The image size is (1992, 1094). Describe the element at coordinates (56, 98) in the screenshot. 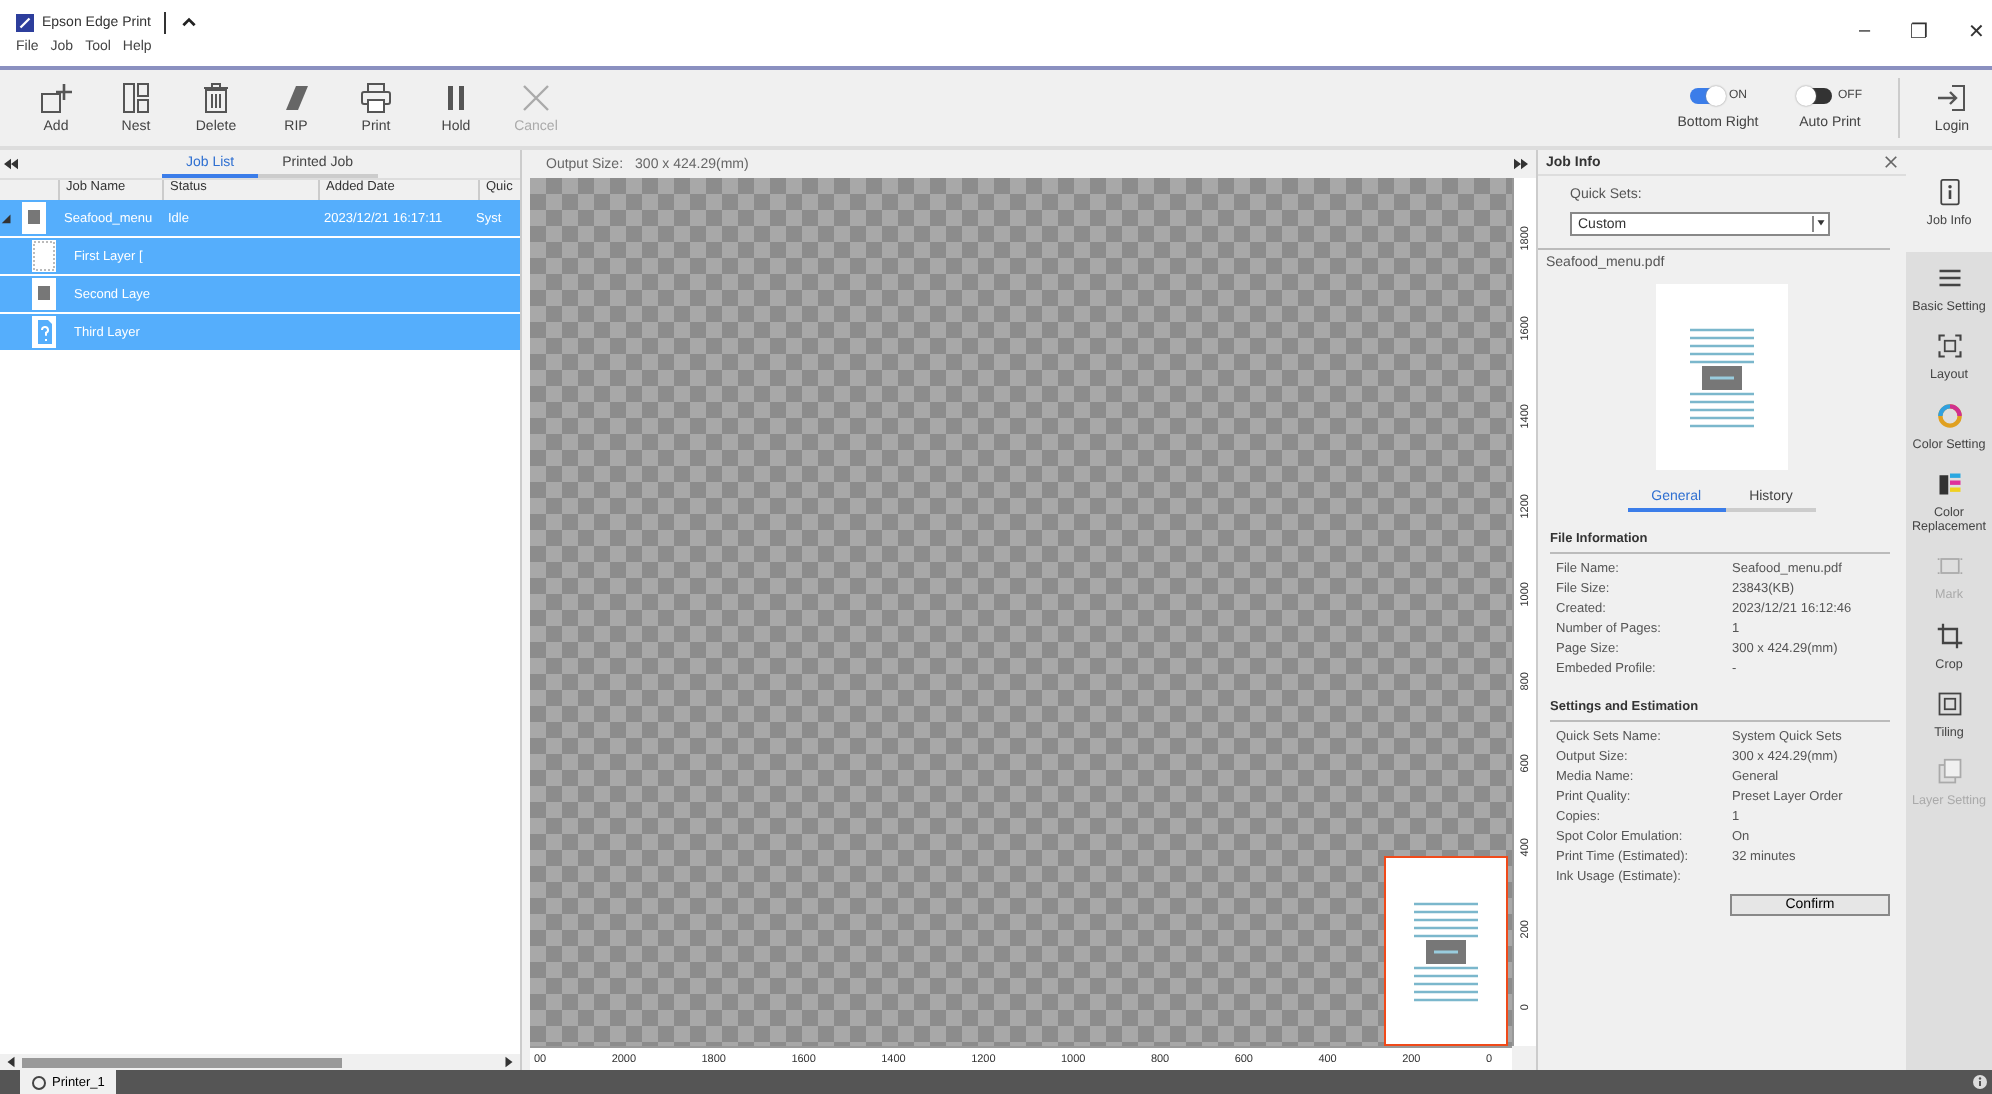

I see `add-icon` at that location.